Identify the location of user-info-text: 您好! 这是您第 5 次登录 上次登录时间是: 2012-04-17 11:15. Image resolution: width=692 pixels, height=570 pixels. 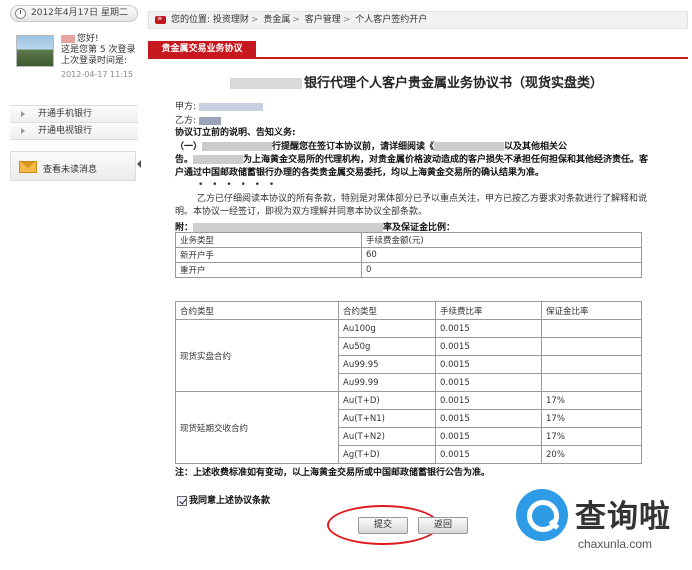
(98, 57).